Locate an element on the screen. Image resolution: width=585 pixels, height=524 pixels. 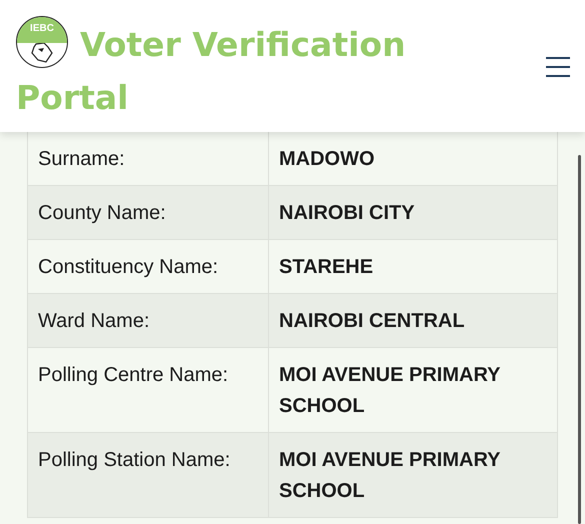
field-label: Polling Centre Name: is located at coordinates (148, 390).